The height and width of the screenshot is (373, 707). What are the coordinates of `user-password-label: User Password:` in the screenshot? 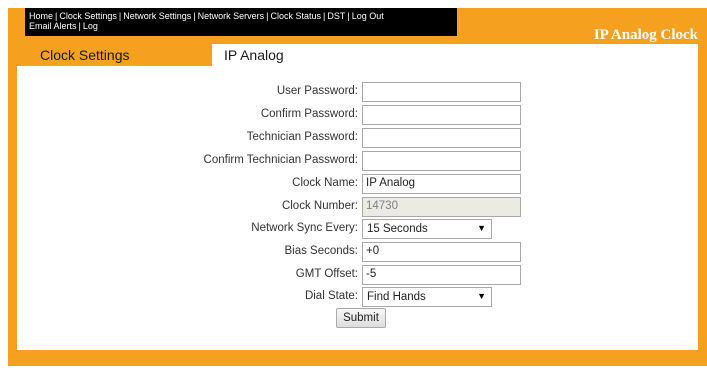 It's located at (317, 91).